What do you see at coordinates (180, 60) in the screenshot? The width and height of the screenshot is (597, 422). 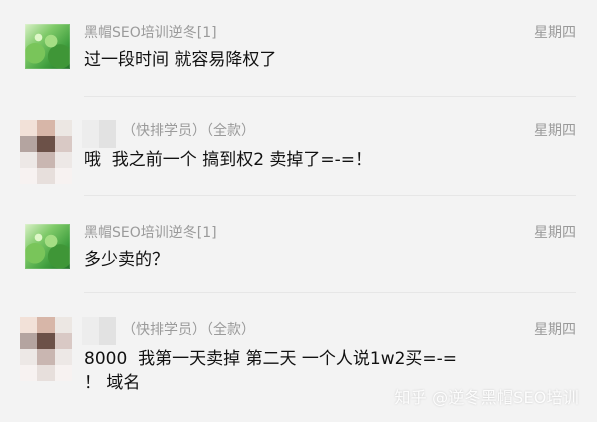 I see `message-text: 过一段时间 就容易降权了` at bounding box center [180, 60].